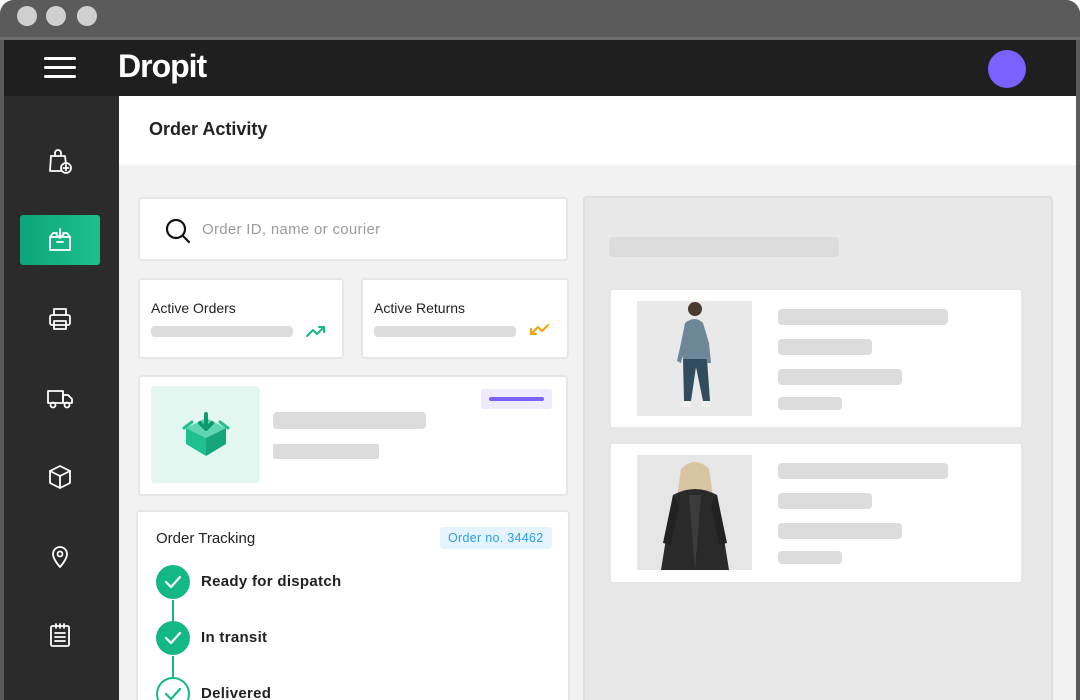  I want to click on shopping-bag-add-icon, so click(60, 161).